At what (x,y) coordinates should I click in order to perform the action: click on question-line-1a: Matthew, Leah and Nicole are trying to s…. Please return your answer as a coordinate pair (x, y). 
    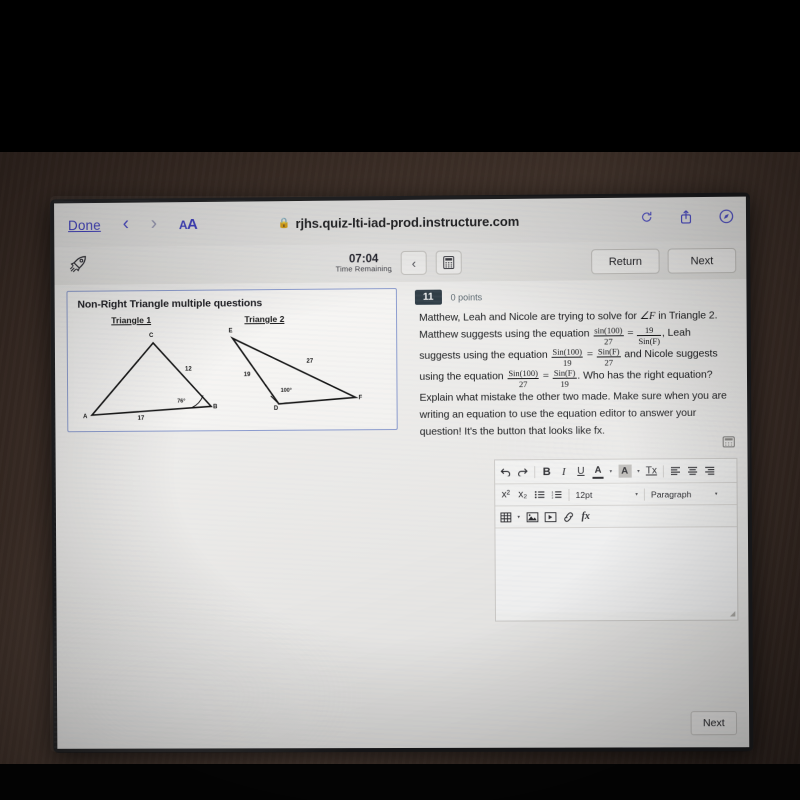
    Looking at the image, I should click on (529, 317).